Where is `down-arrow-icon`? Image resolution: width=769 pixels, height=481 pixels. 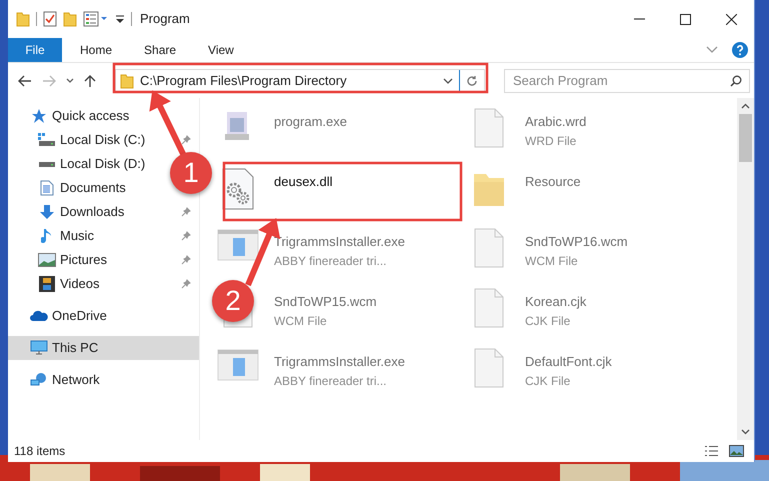 down-arrow-icon is located at coordinates (47, 212).